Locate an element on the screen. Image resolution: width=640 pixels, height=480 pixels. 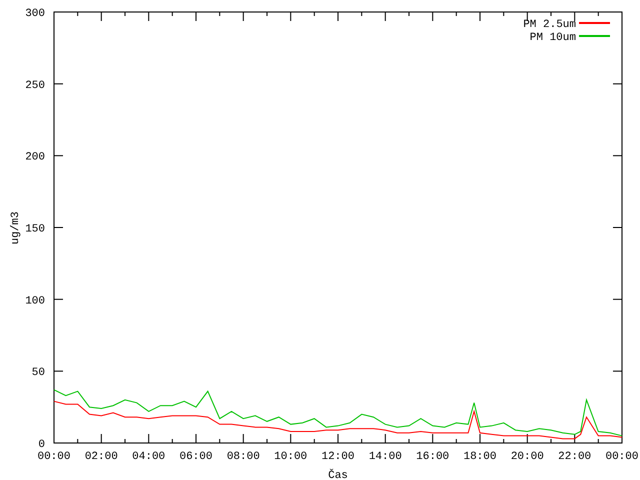
x-tick-label: 16:00 is located at coordinates (433, 457).